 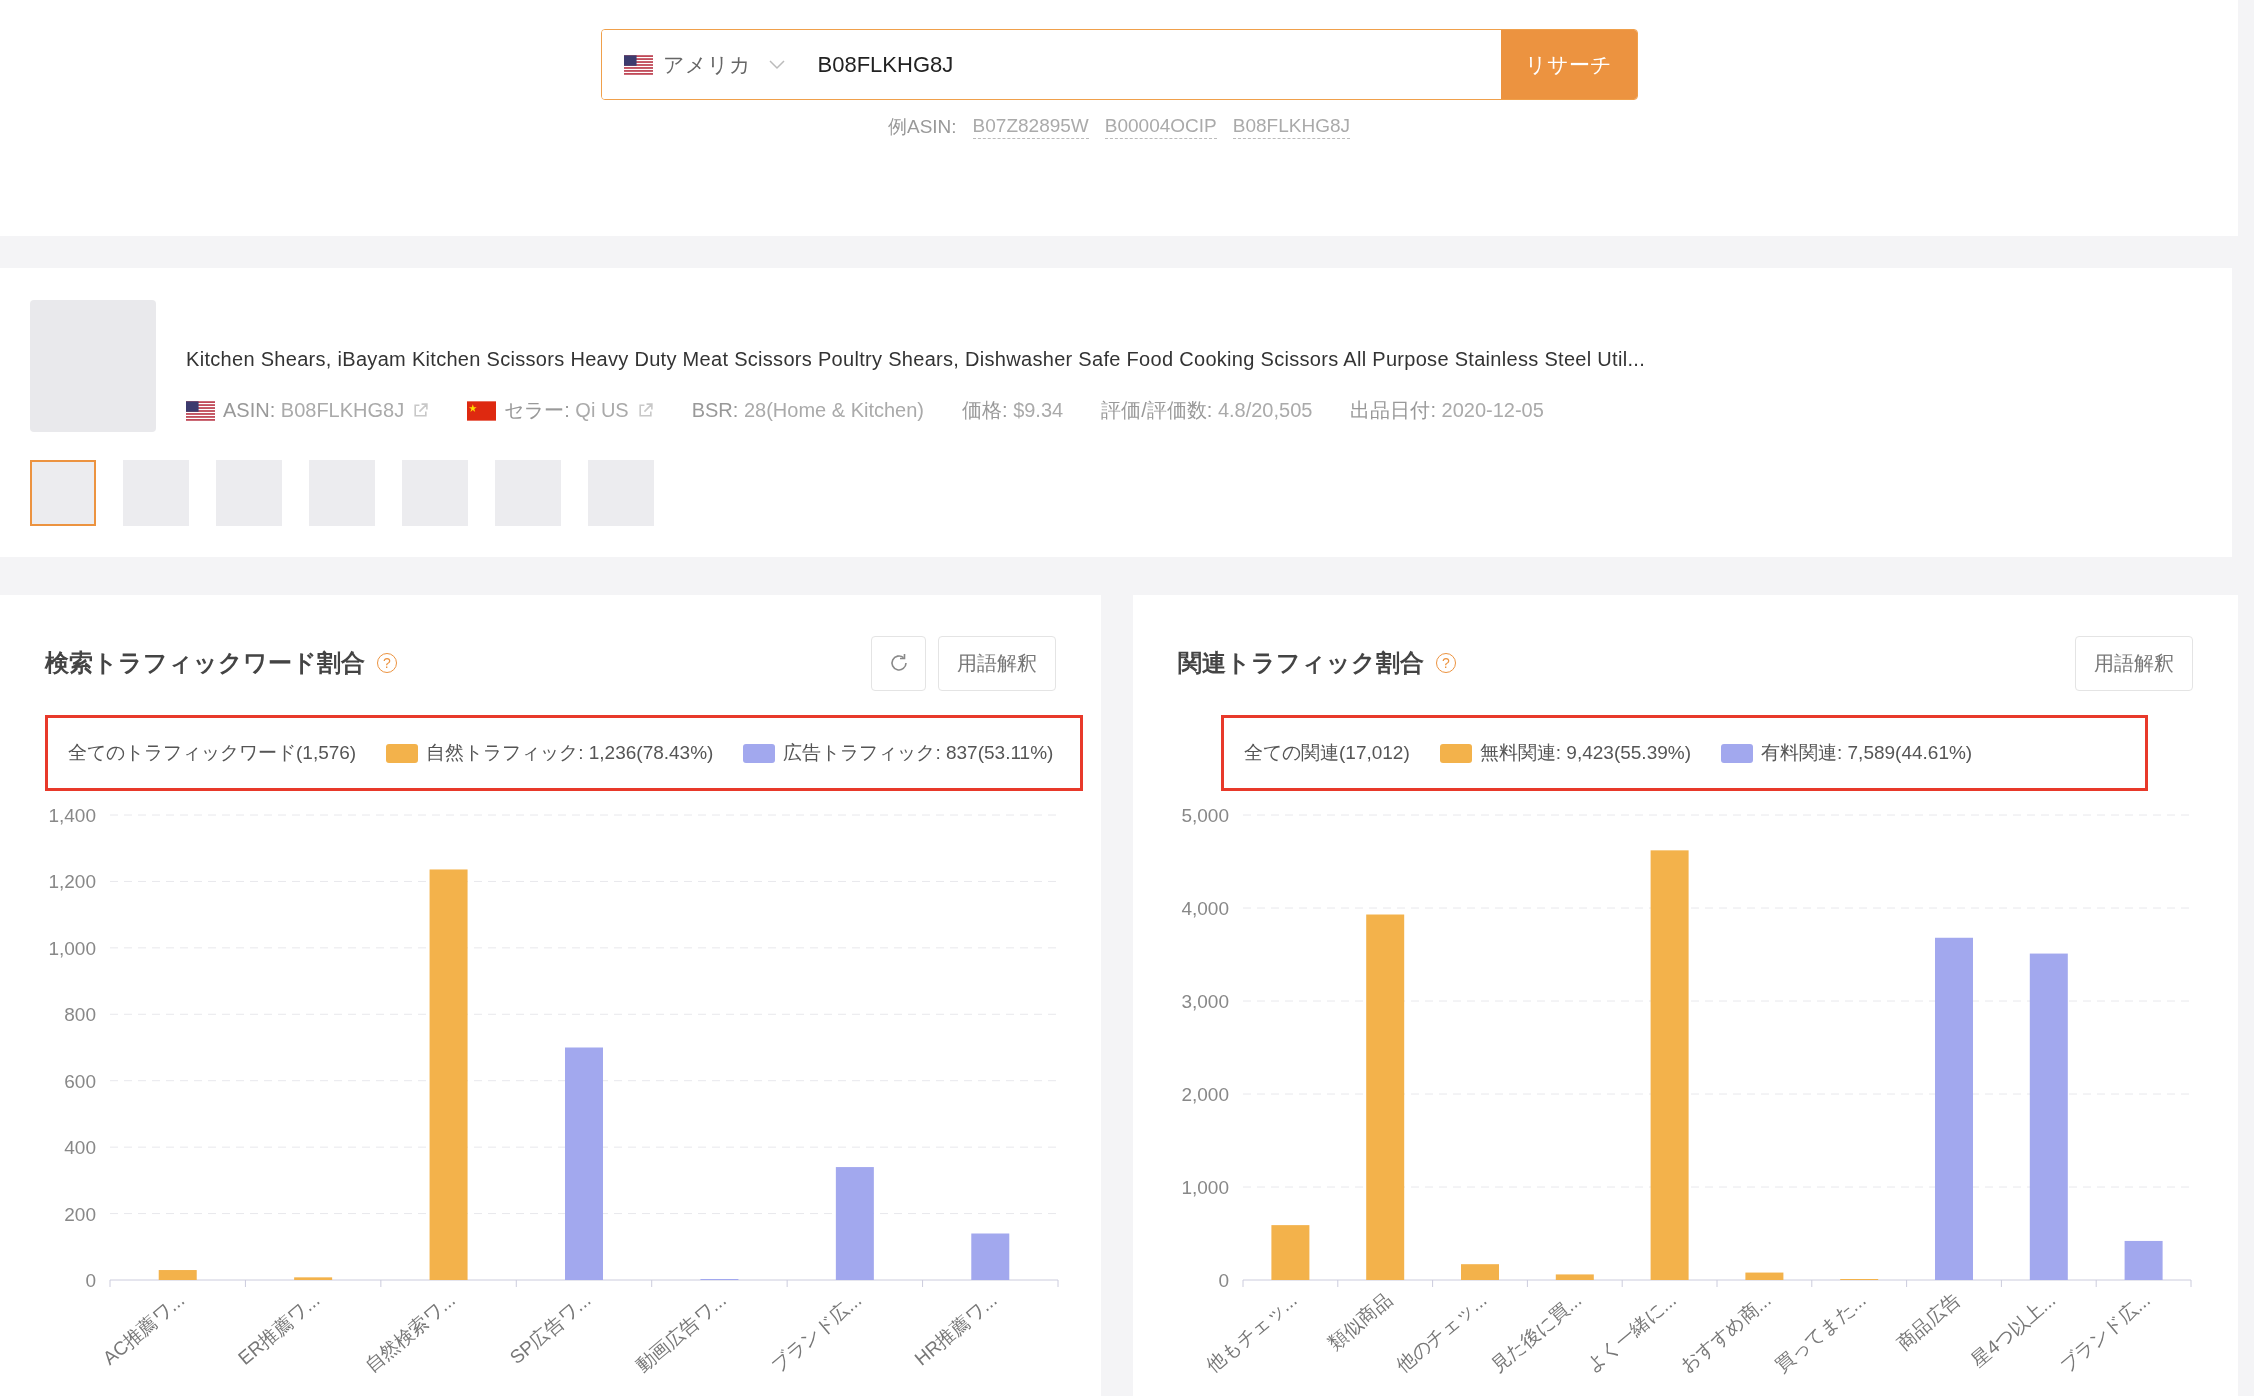 I want to click on example-asin-label: 例ASIN:, so click(x=922, y=127).